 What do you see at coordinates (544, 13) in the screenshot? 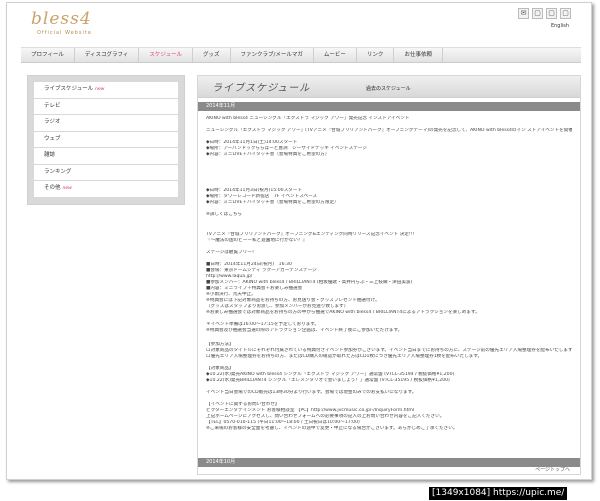
I see `header-icons: ✉ ▢ ▢ ▢` at bounding box center [544, 13].